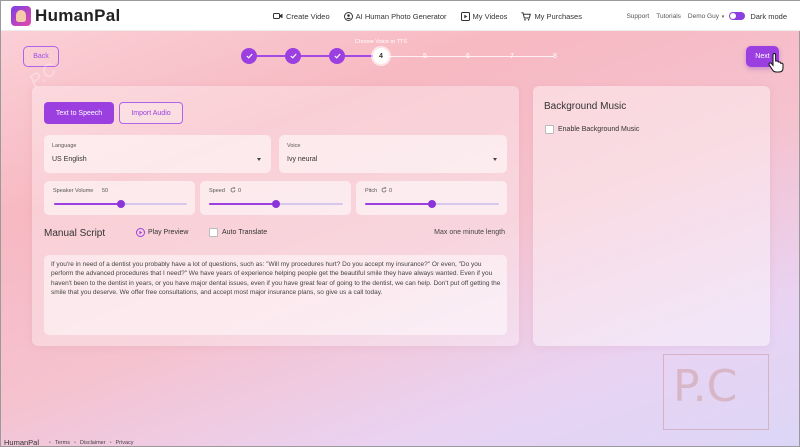 The height and width of the screenshot is (447, 800). Describe the element at coordinates (217, 191) in the screenshot. I see `speed-label: Speed` at that location.